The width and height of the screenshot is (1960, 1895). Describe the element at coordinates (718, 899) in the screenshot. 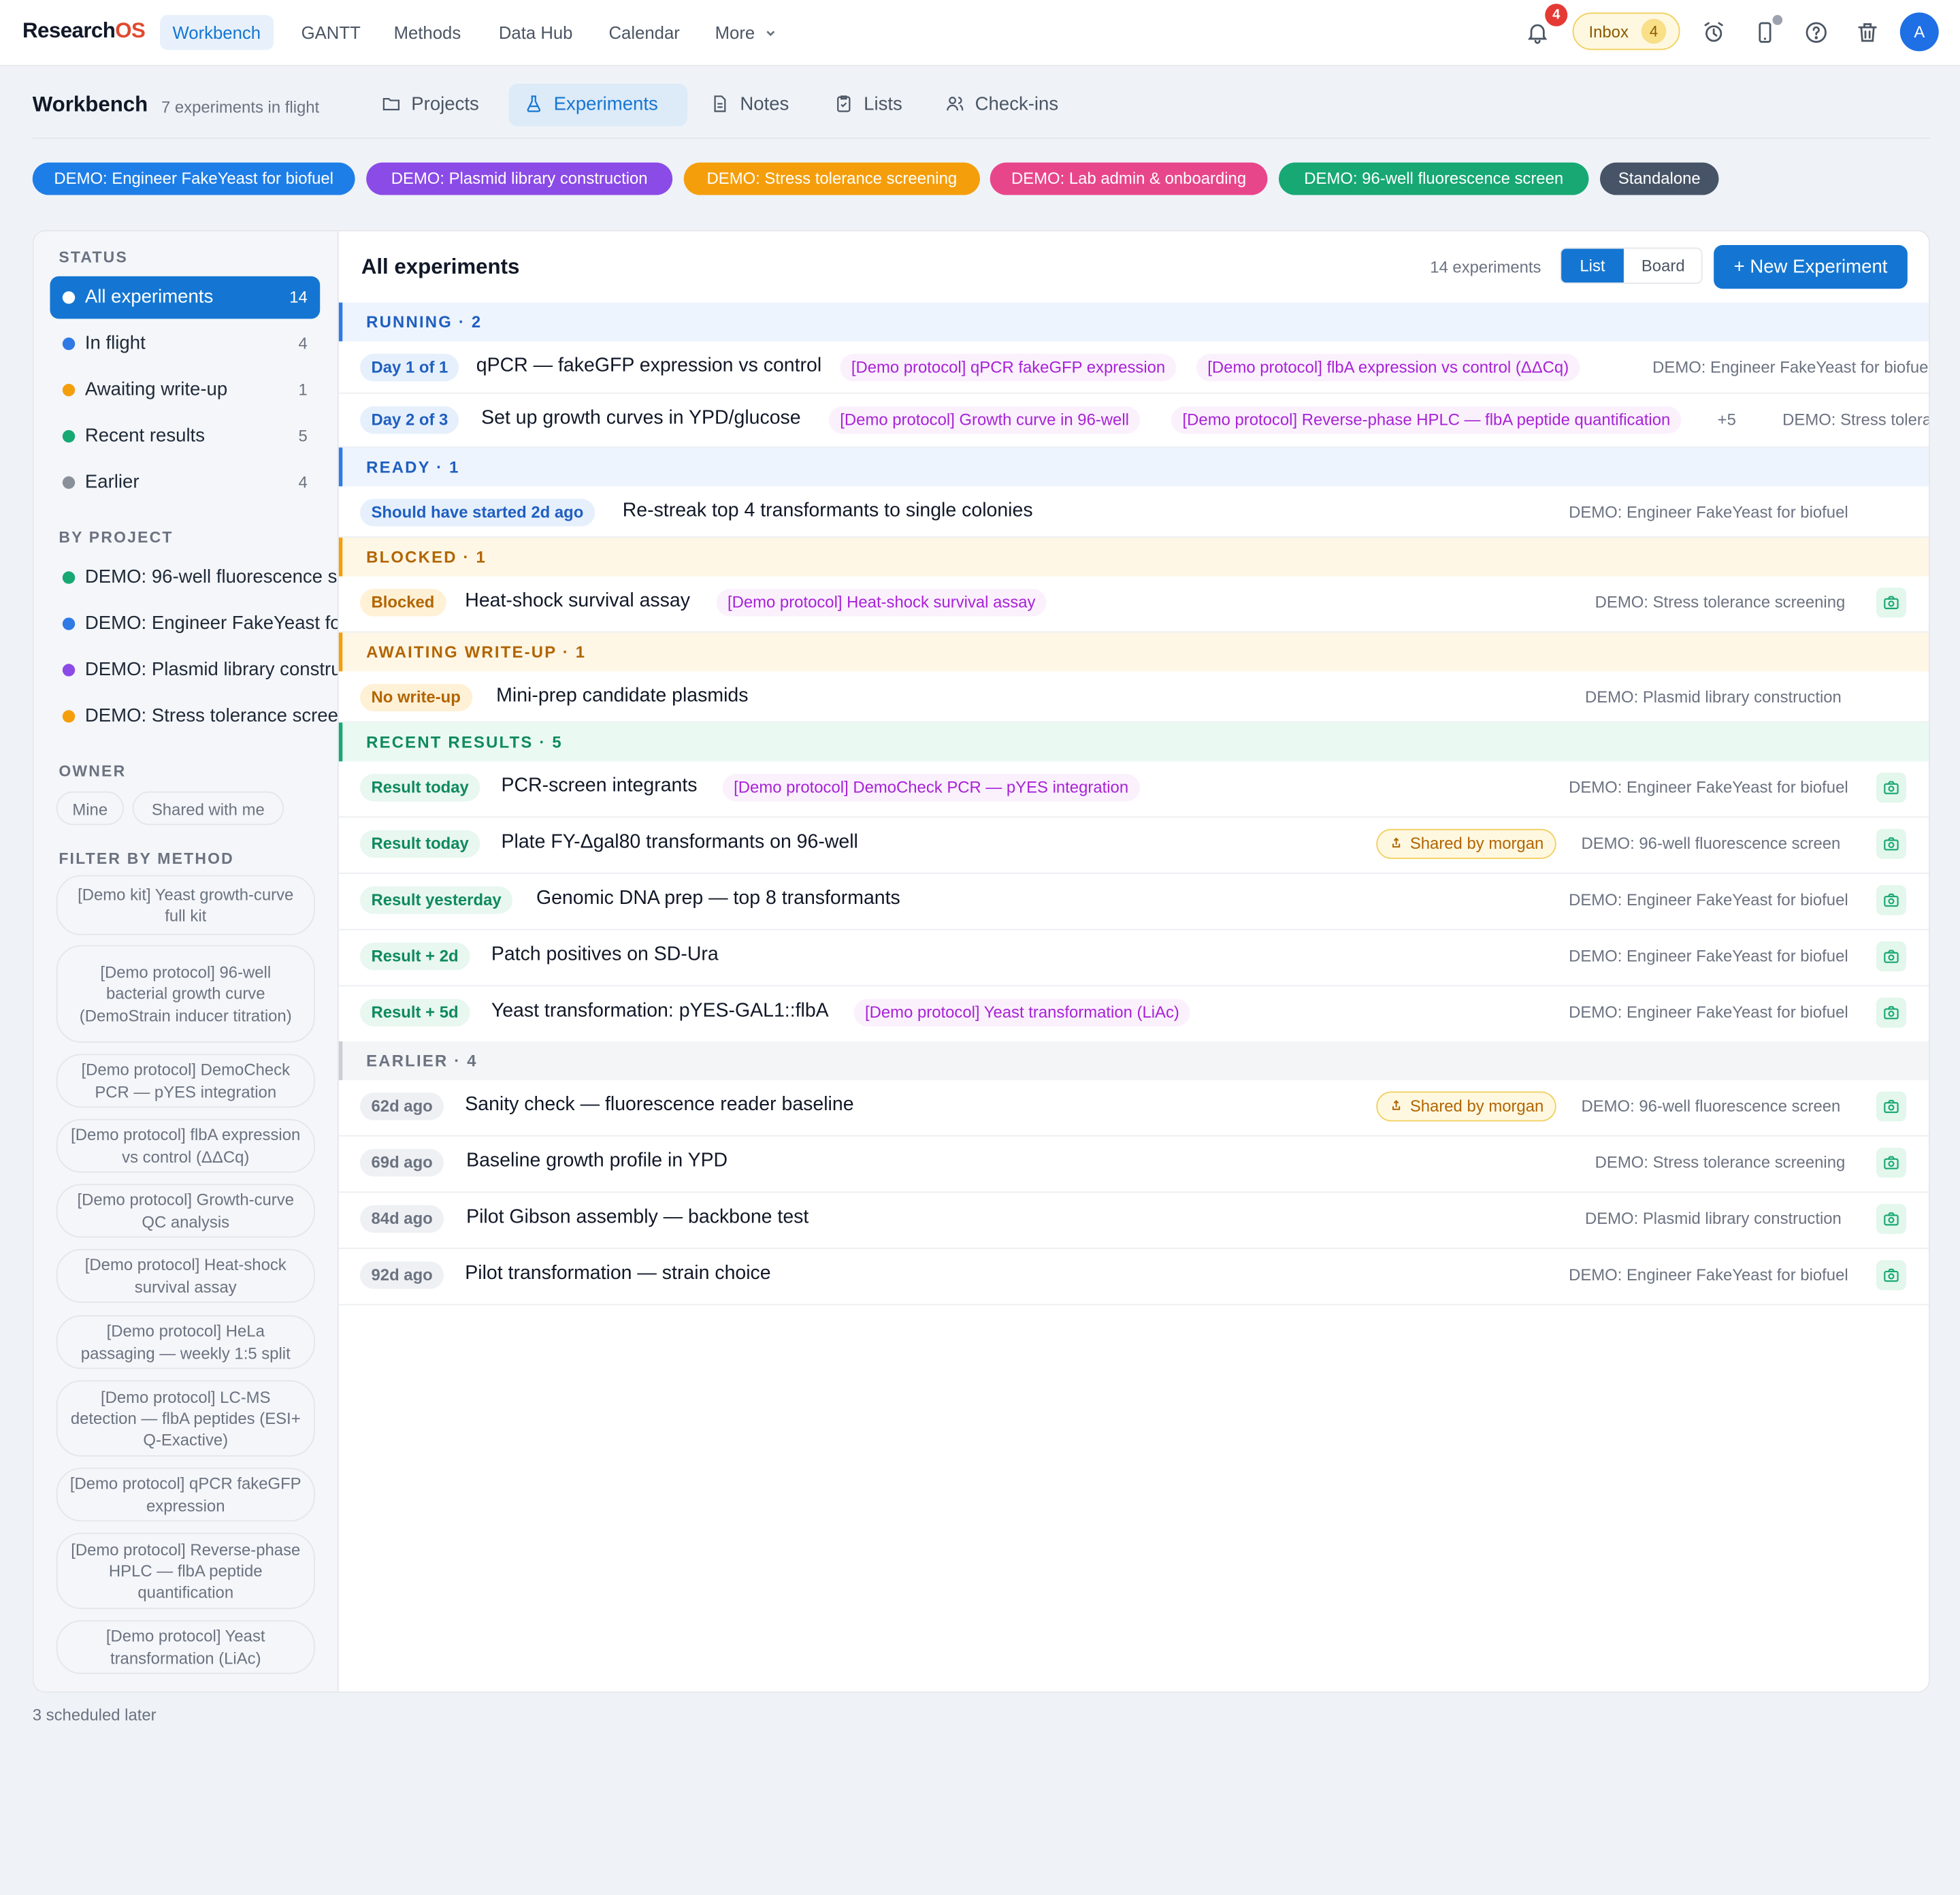

I see `experiment-title: Genomic DNA prep — top 8 transformants` at that location.